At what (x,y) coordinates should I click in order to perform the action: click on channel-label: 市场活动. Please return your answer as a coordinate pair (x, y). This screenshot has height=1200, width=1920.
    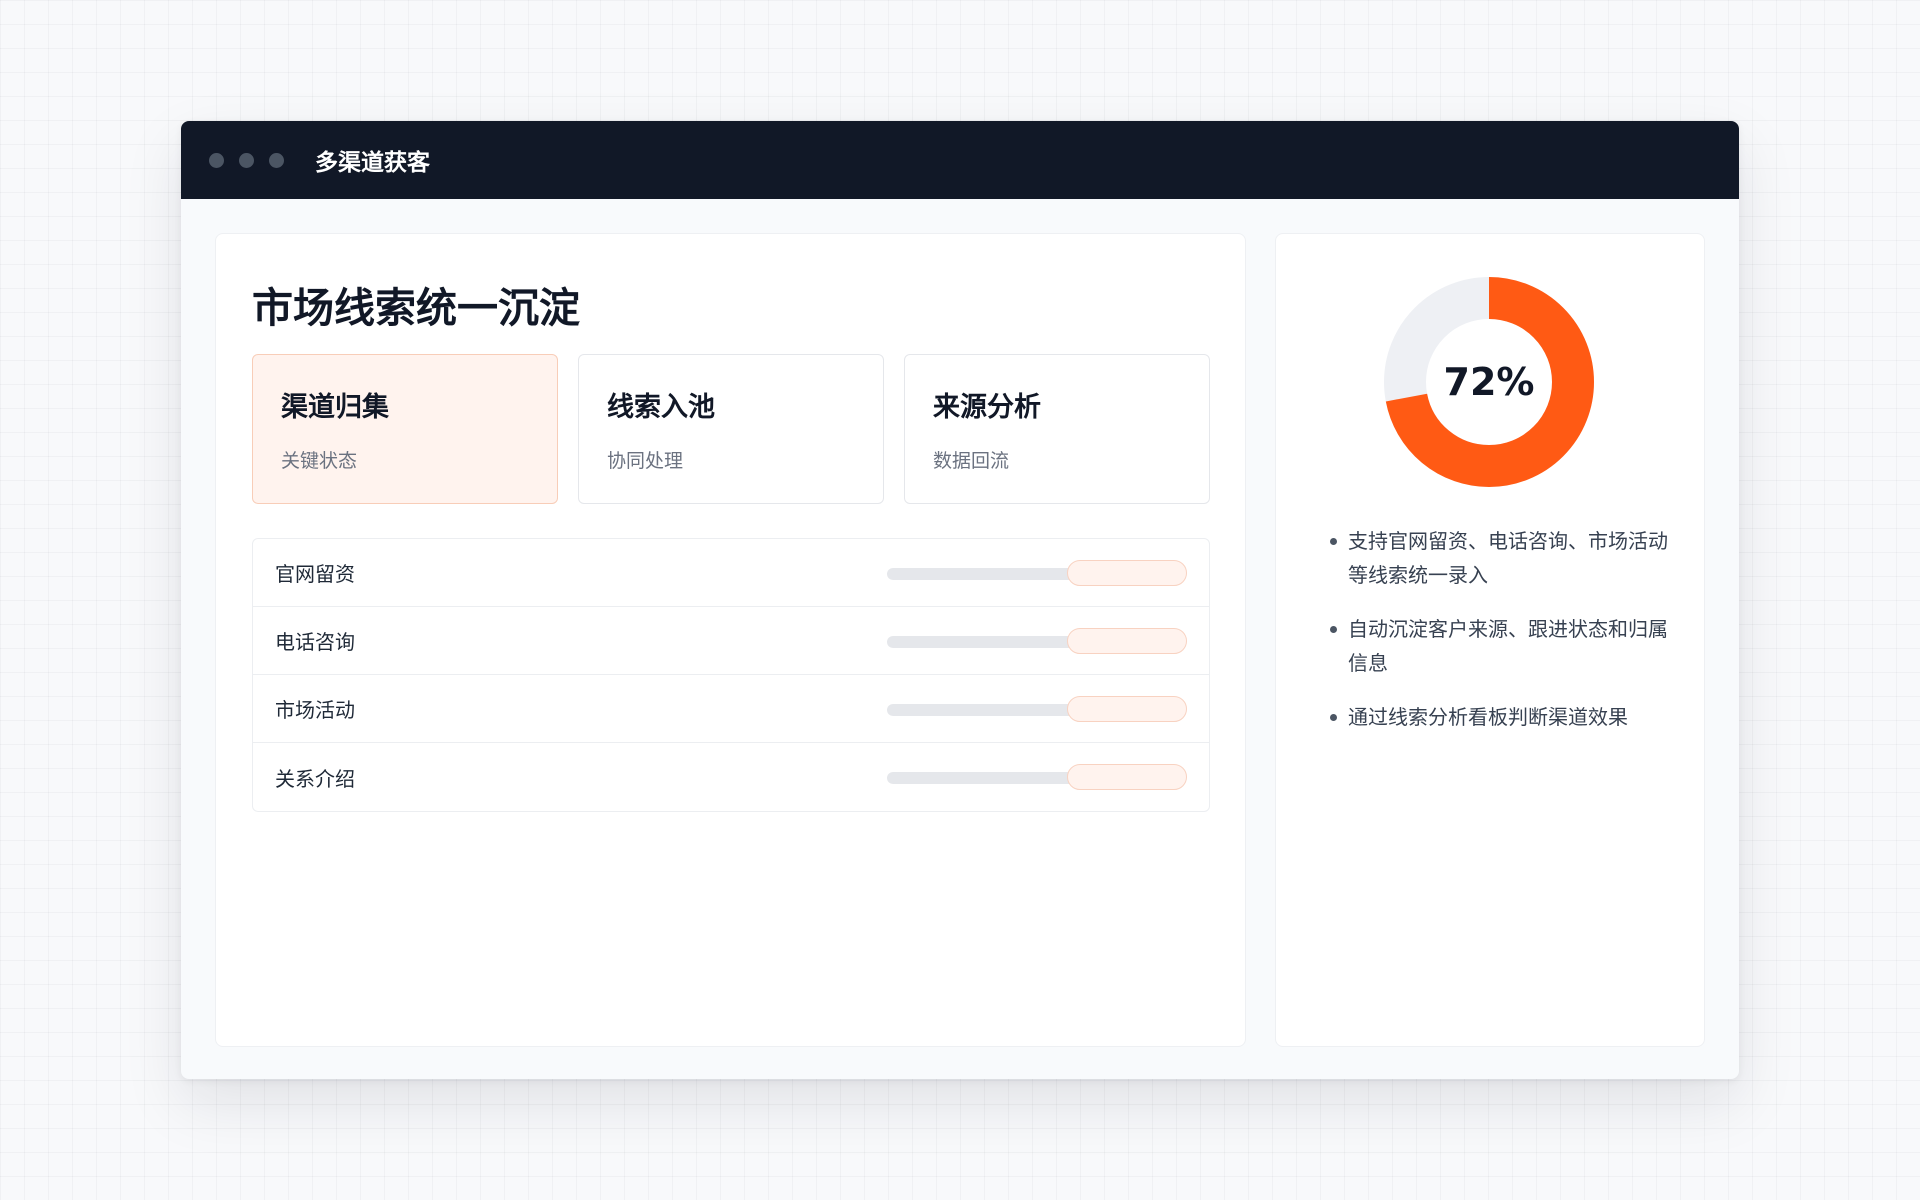
    Looking at the image, I should click on (315, 710).